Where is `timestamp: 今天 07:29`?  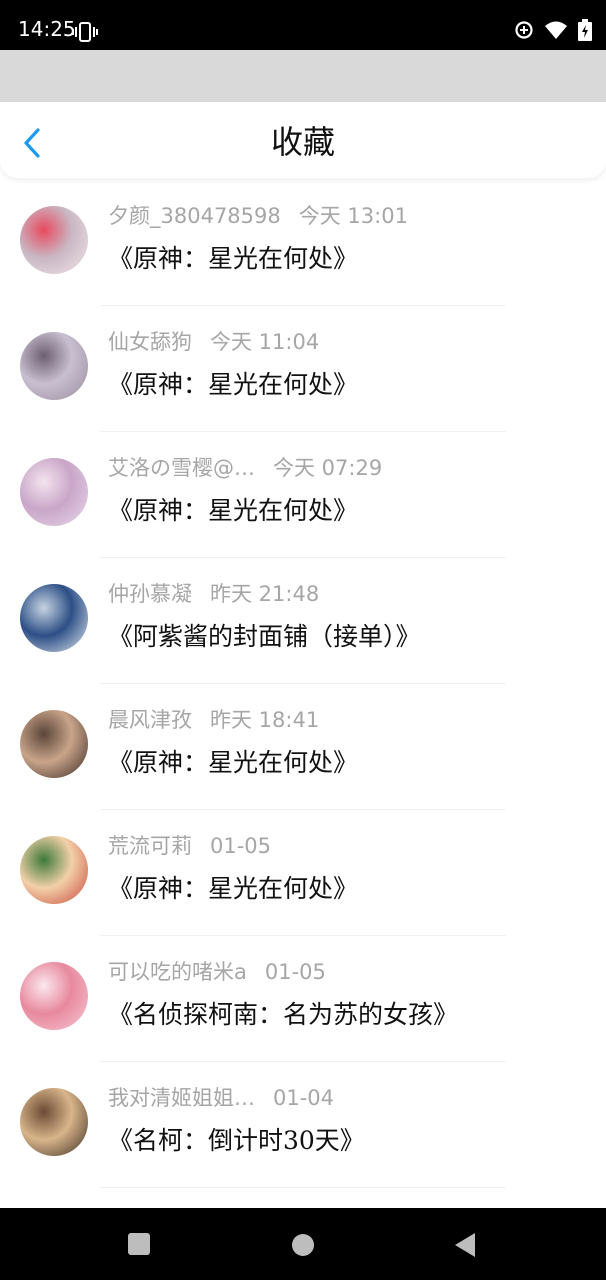 timestamp: 今天 07:29 is located at coordinates (328, 468).